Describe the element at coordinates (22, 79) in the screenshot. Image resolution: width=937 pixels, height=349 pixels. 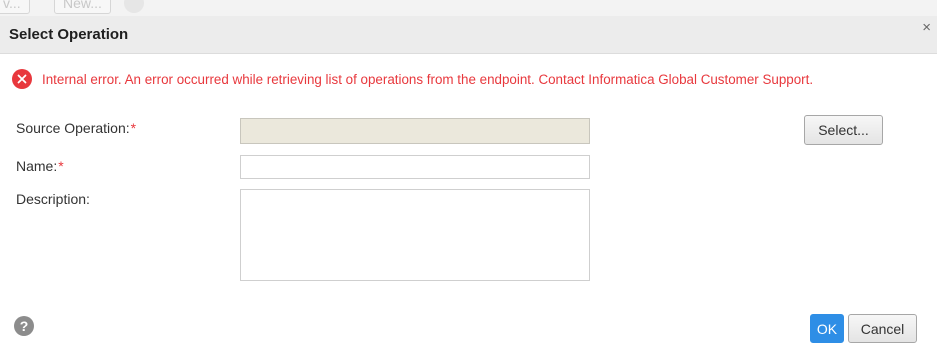
I see `error-x-icon` at that location.